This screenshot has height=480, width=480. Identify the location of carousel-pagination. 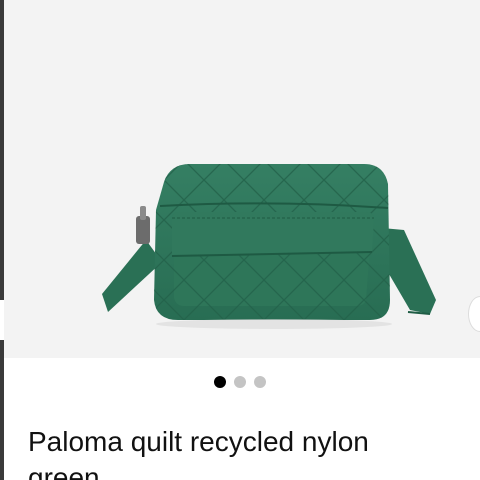
(240, 382).